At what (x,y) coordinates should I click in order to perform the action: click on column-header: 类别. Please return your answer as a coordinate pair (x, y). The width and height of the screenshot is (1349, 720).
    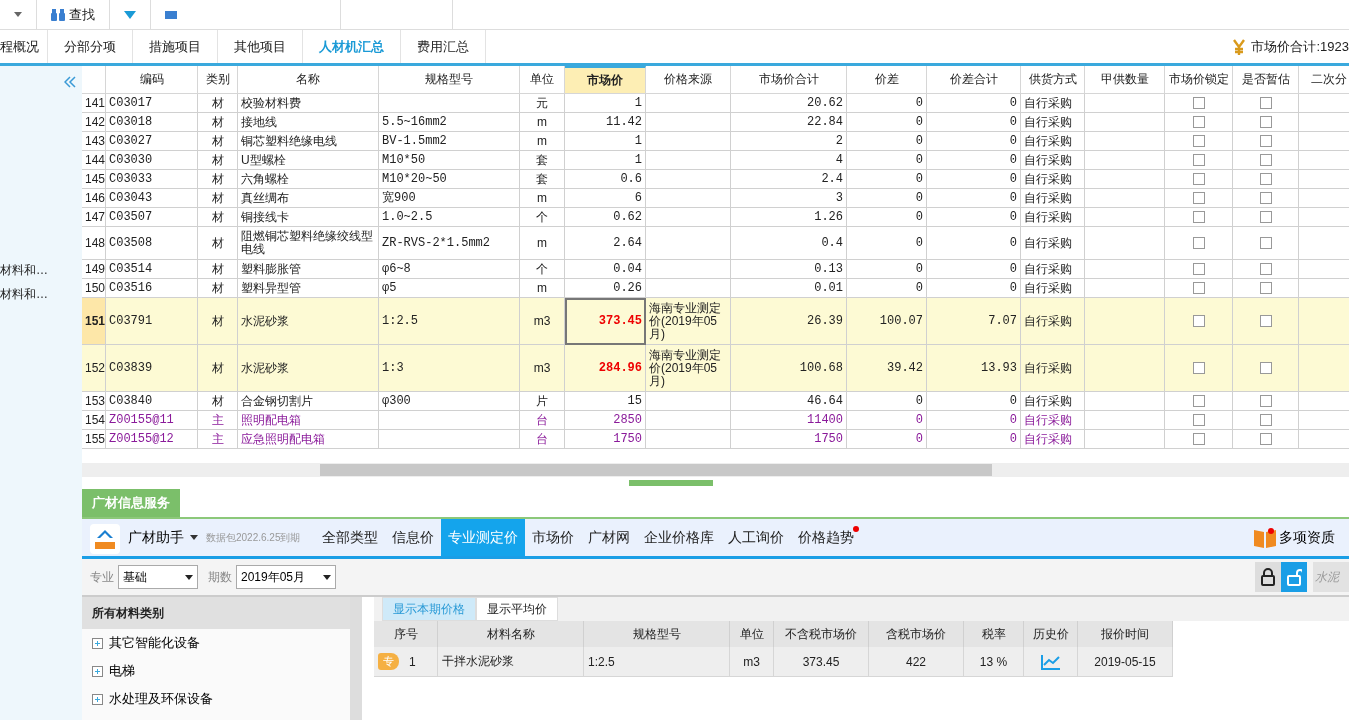
    Looking at the image, I should click on (218, 80).